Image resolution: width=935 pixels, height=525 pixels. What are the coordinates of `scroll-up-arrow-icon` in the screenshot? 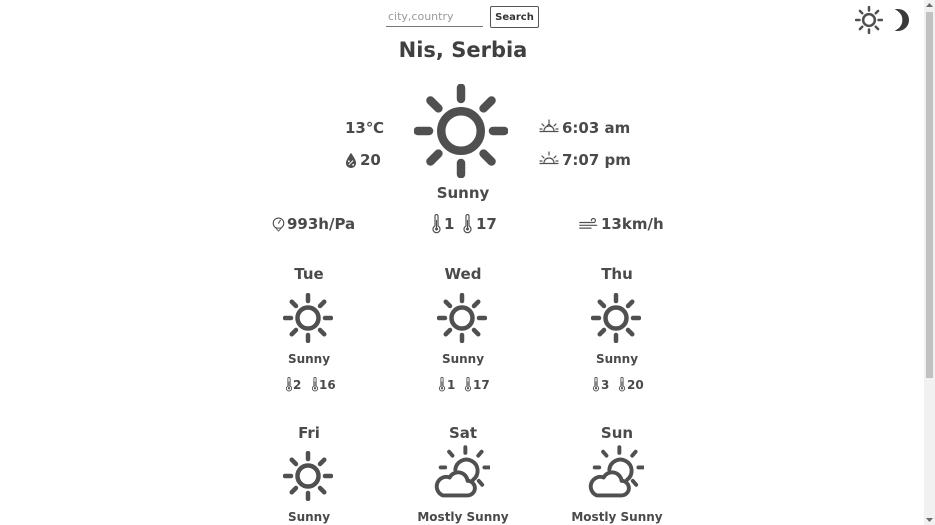 It's located at (929, 5).